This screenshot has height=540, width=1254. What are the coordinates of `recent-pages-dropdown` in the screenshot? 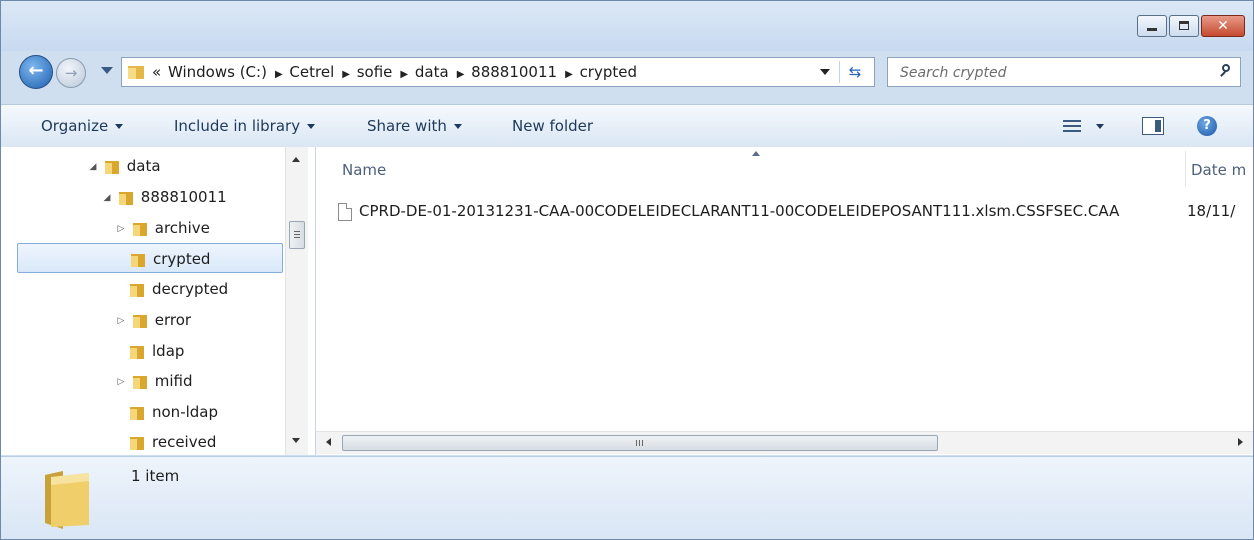 It's located at (107, 70).